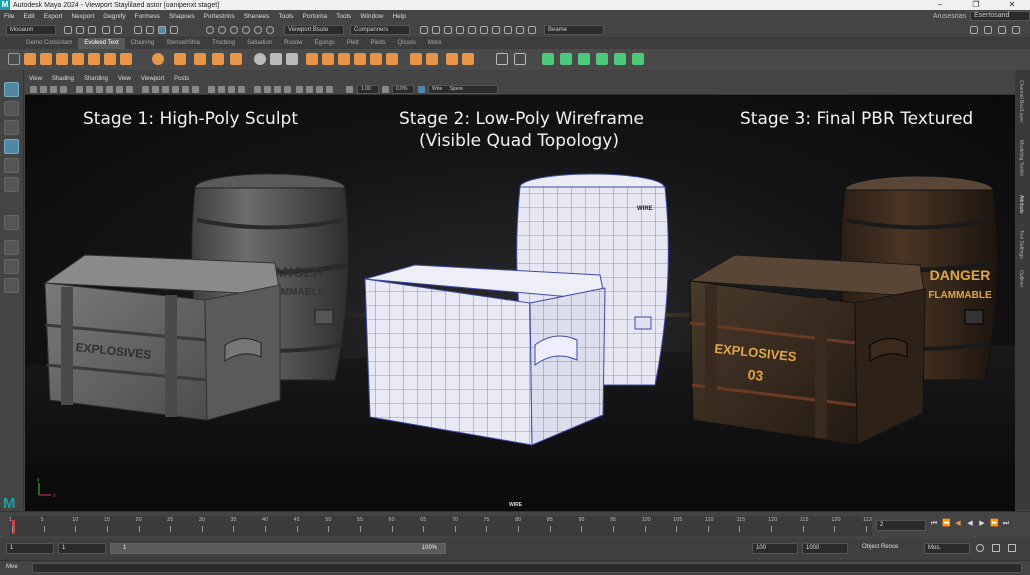  I want to click on viewport-menu-view: View, so click(35, 79).